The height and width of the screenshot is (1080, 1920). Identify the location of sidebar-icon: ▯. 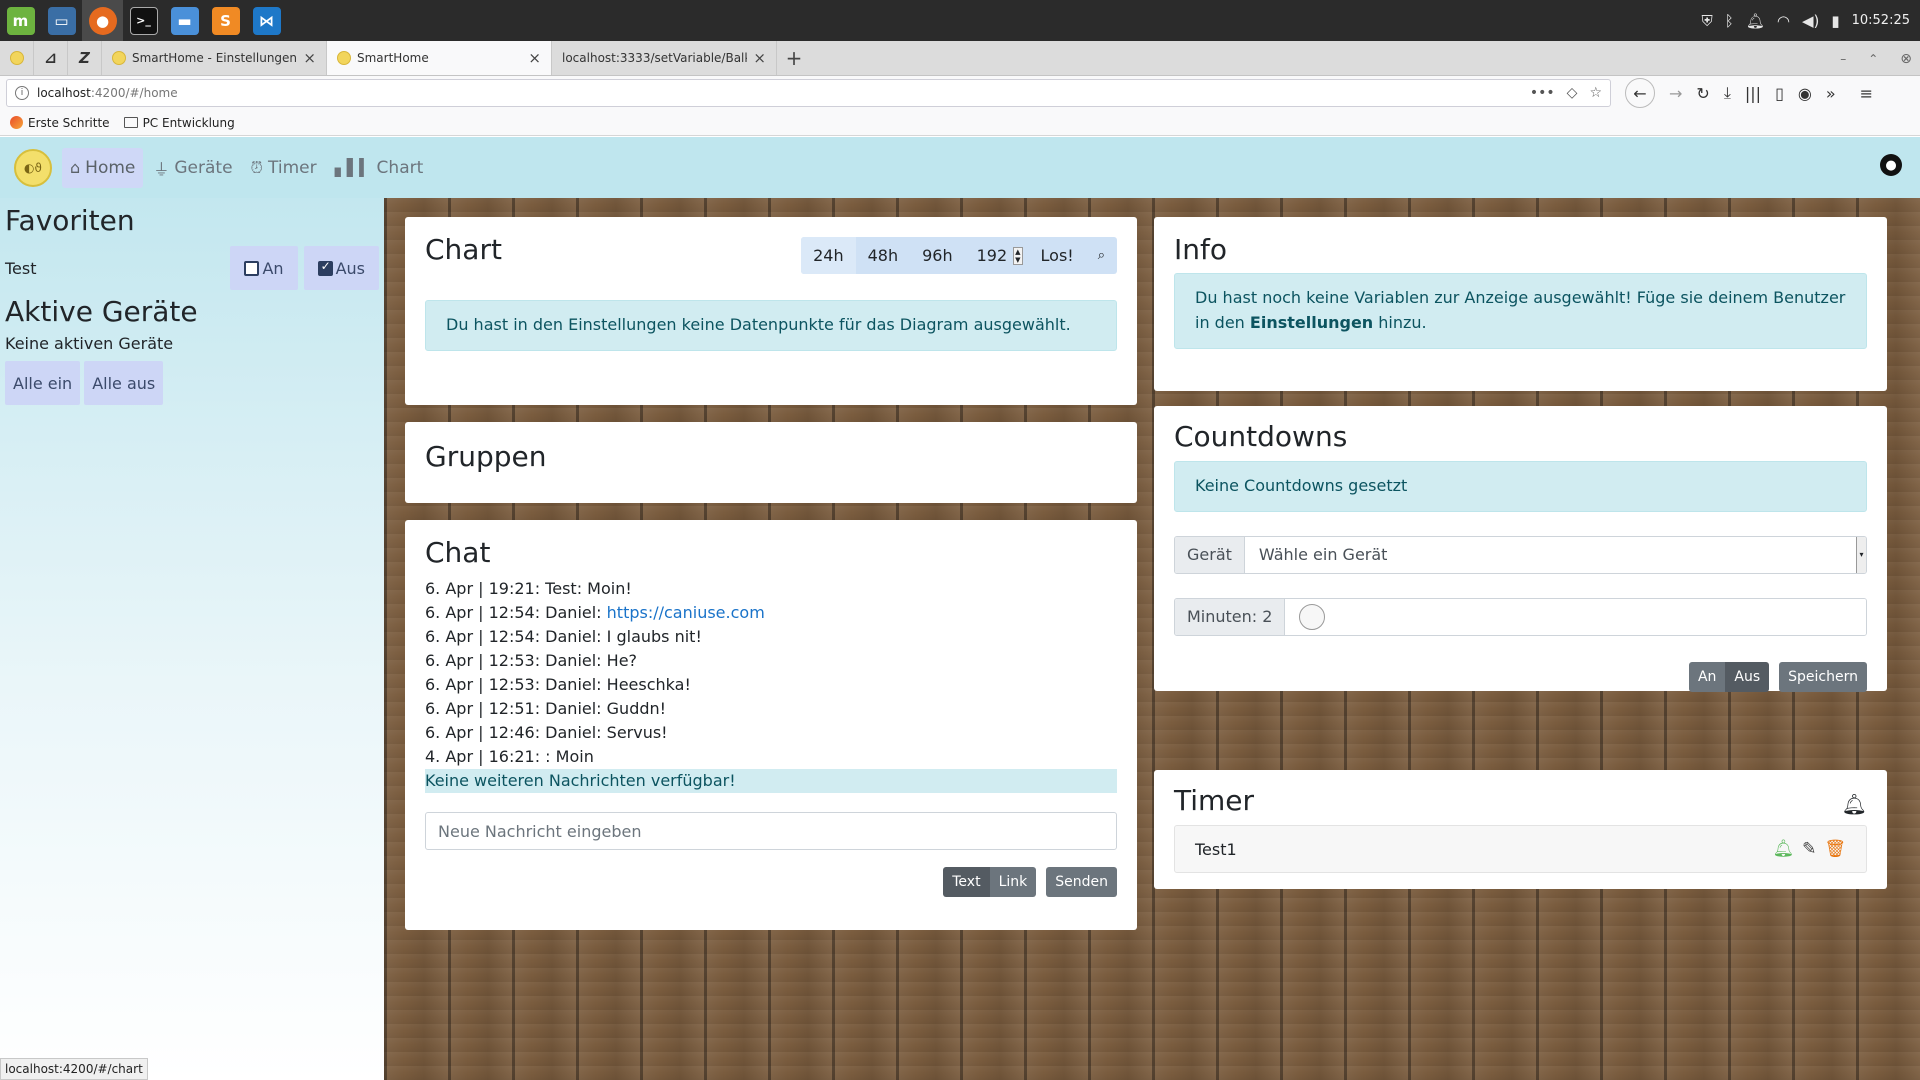
(1779, 93).